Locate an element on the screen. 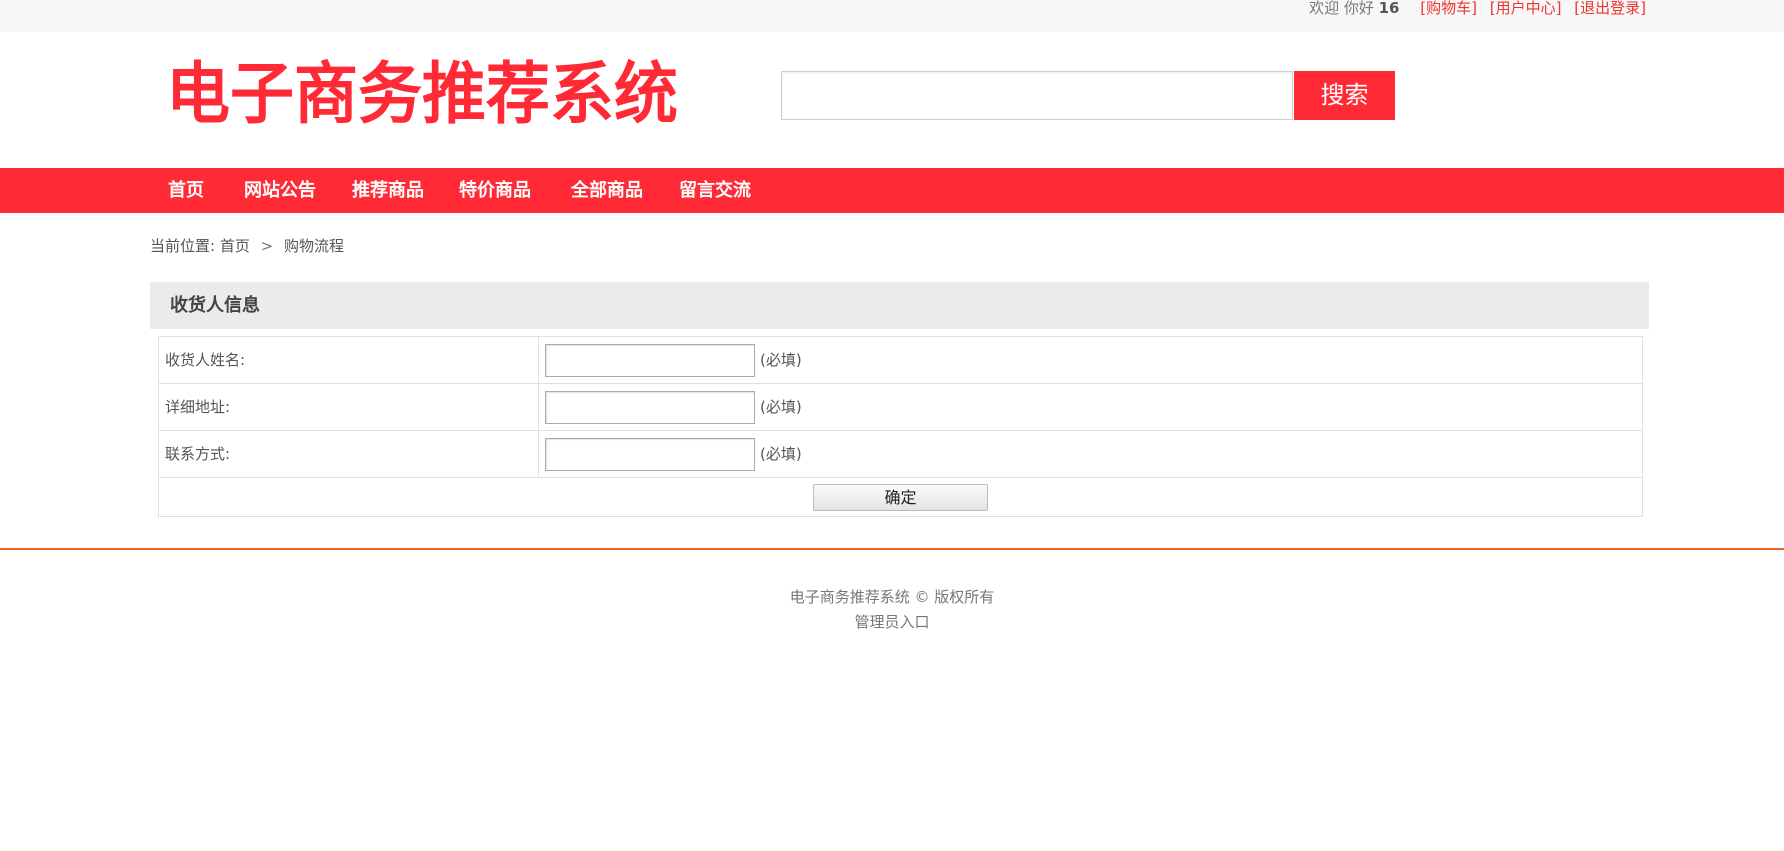 Image resolution: width=1784 pixels, height=851 pixels. footer-copyright: 电子商务推荐系统 © 版权所有 is located at coordinates (892, 597).